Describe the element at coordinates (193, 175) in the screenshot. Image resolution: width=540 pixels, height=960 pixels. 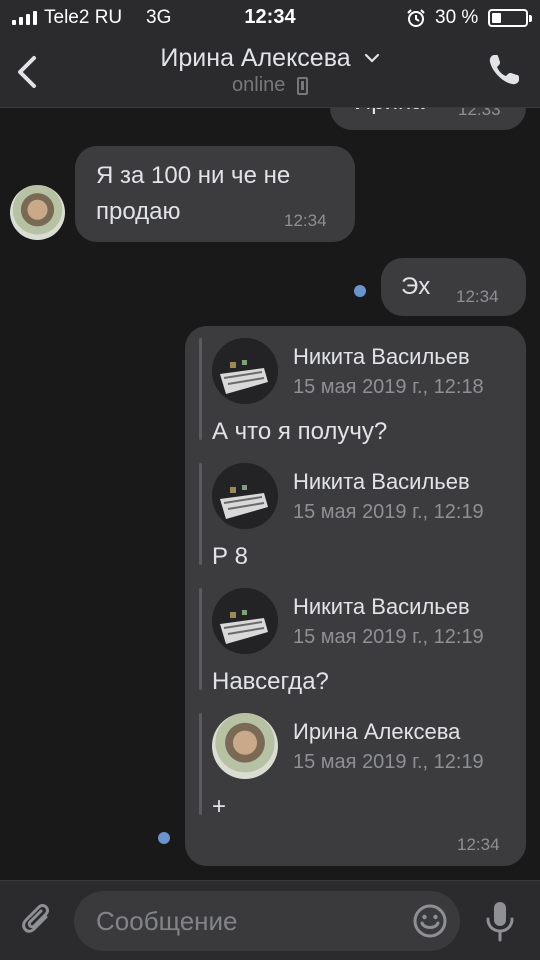
I see `message-text-line-1: Я за 100 ни че не` at that location.